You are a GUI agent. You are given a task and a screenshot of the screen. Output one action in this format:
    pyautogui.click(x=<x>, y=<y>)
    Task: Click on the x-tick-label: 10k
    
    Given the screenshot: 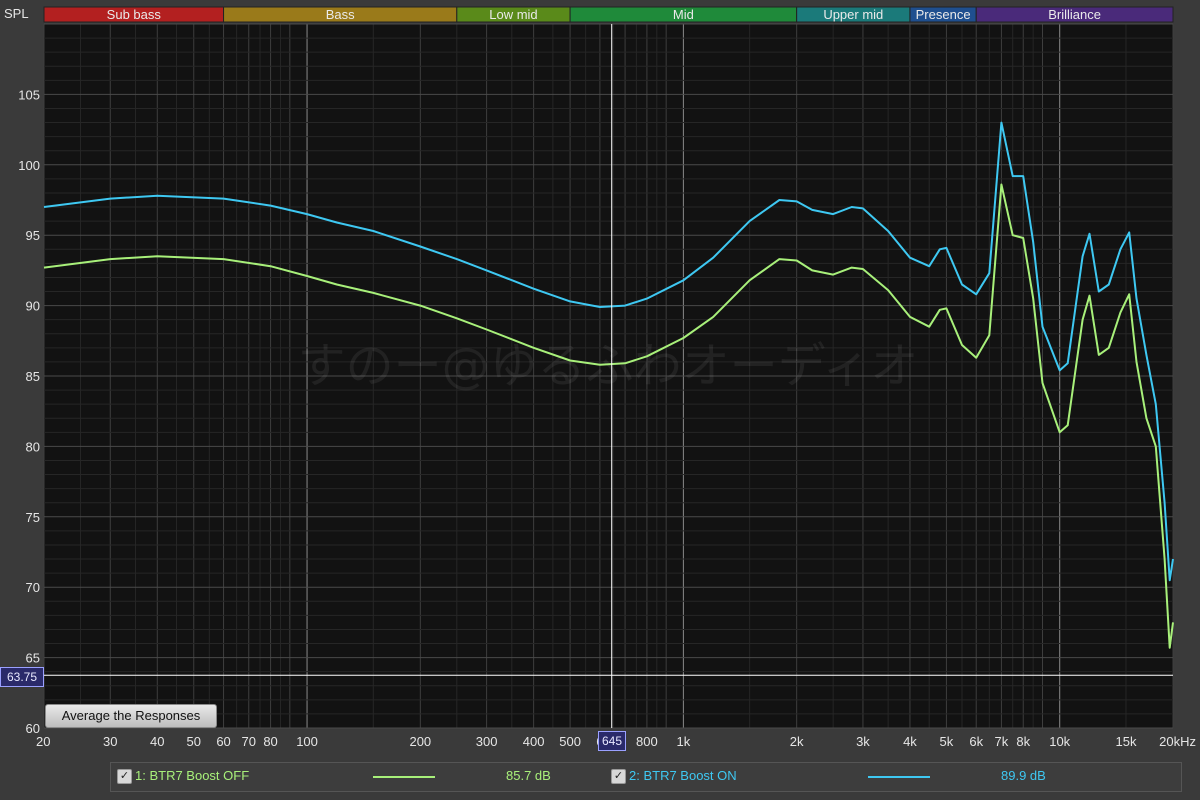 What is the action you would take?
    pyautogui.click(x=1059, y=741)
    